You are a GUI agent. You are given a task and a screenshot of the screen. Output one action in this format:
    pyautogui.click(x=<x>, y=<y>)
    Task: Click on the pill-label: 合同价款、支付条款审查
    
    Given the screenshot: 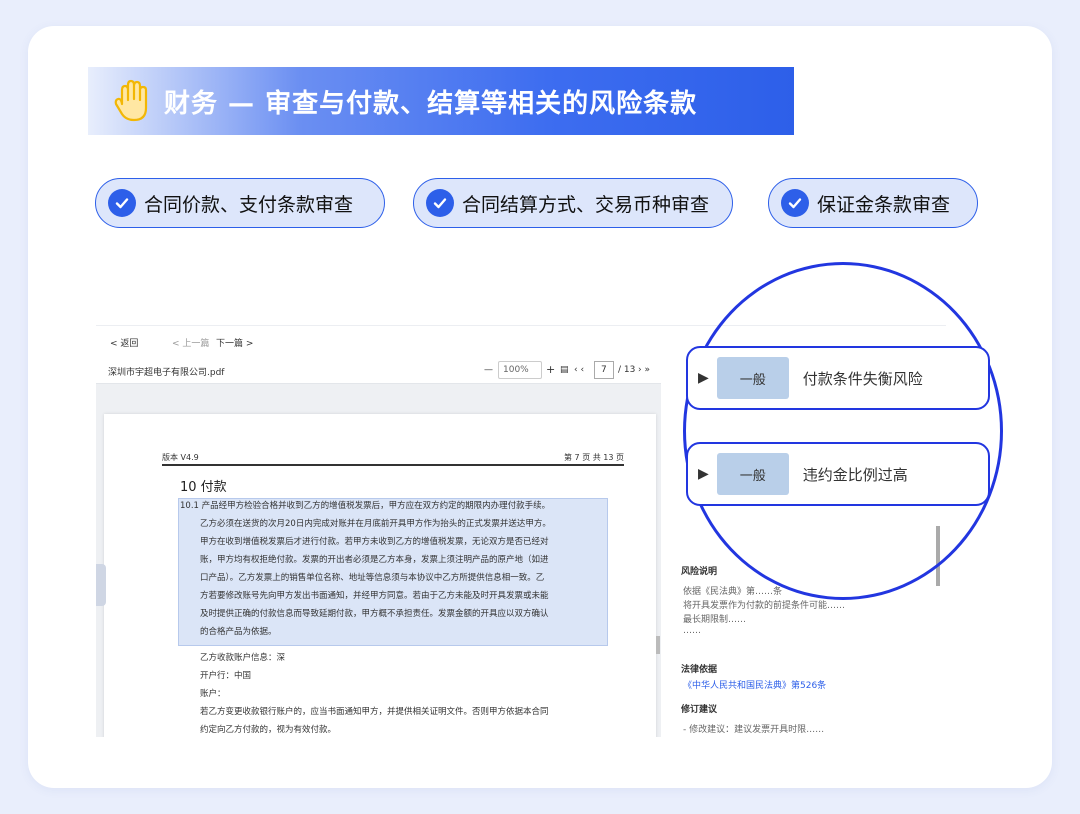 What is the action you would take?
    pyautogui.click(x=249, y=204)
    